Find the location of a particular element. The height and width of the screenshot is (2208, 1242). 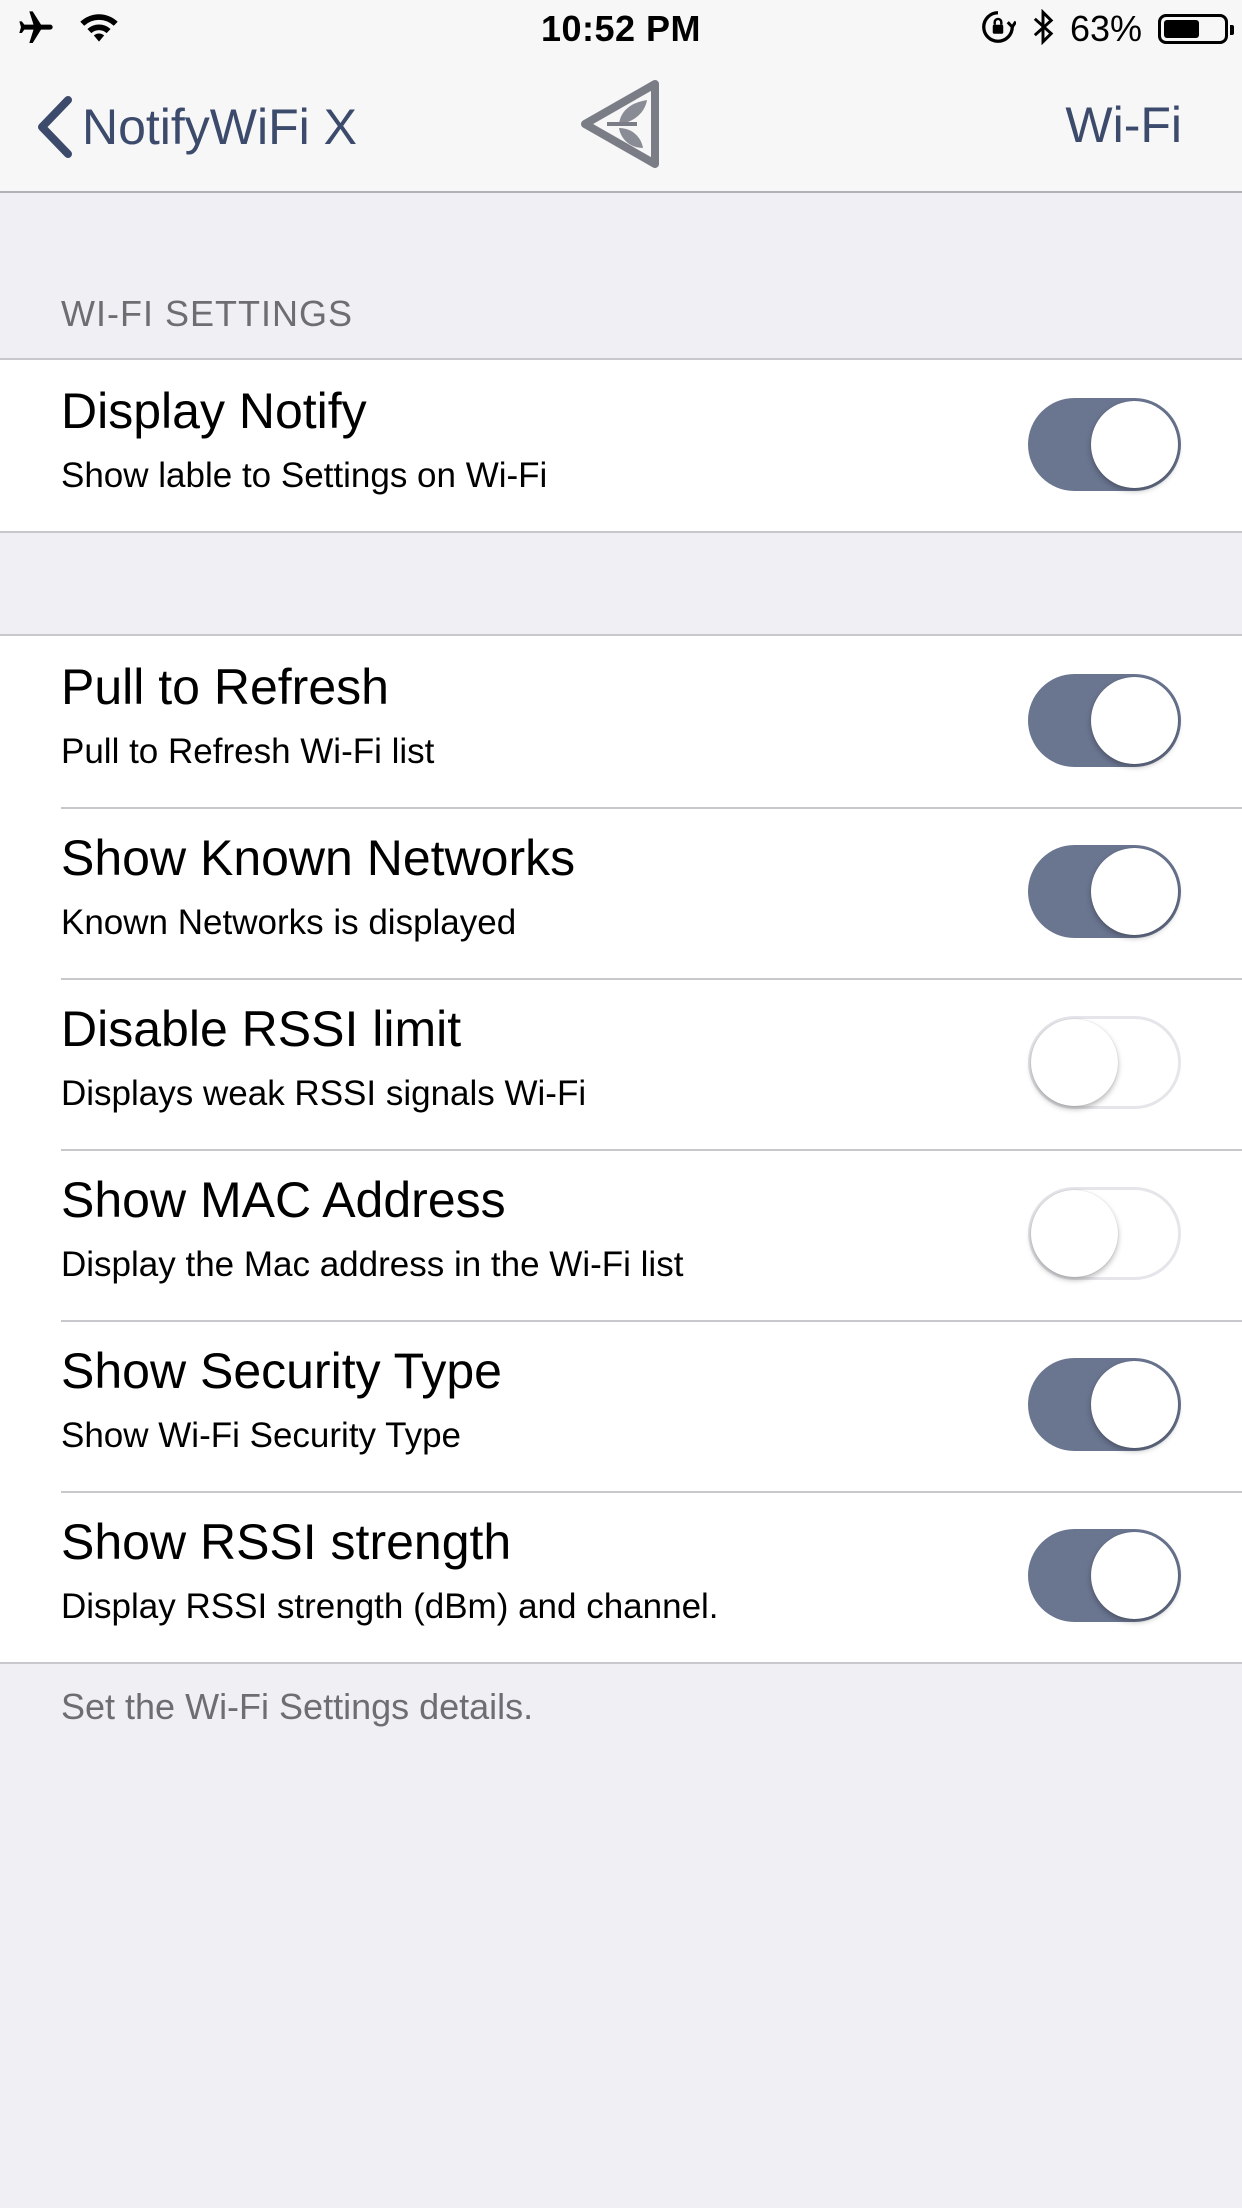

bluetooth-icon is located at coordinates (1043, 29).